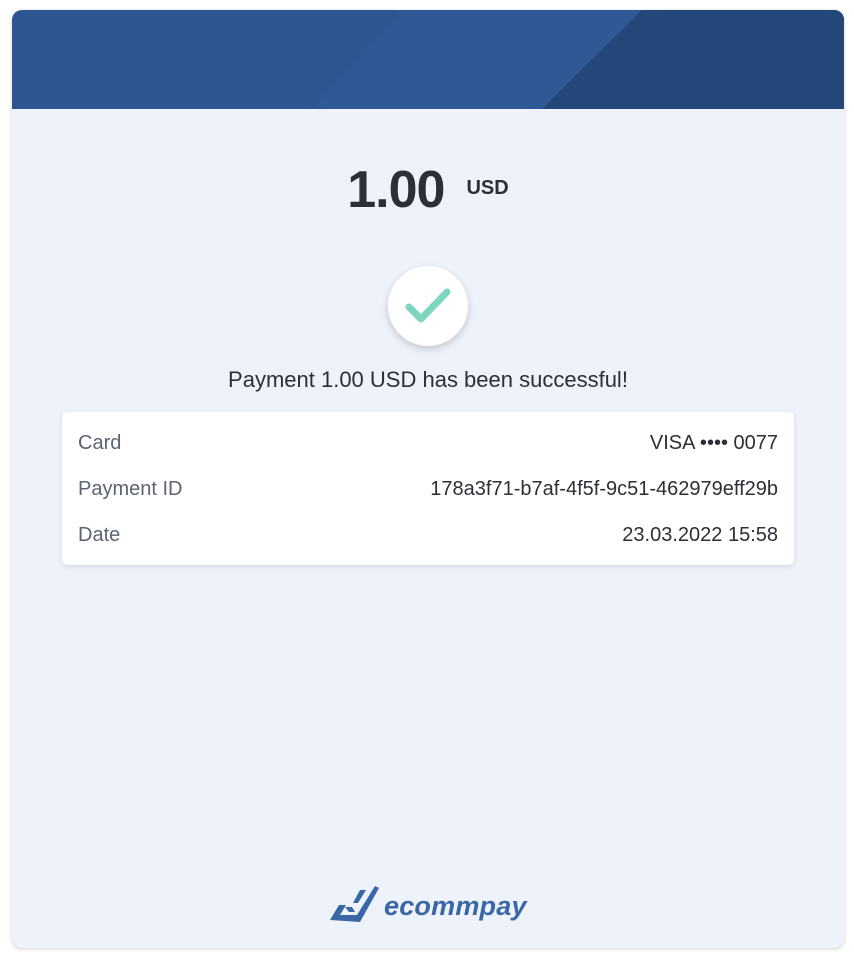  Describe the element at coordinates (604, 489) in the screenshot. I see `payment-id-value: 178a3f71-b7af-4f5f-9c51-462979eff29b` at that location.